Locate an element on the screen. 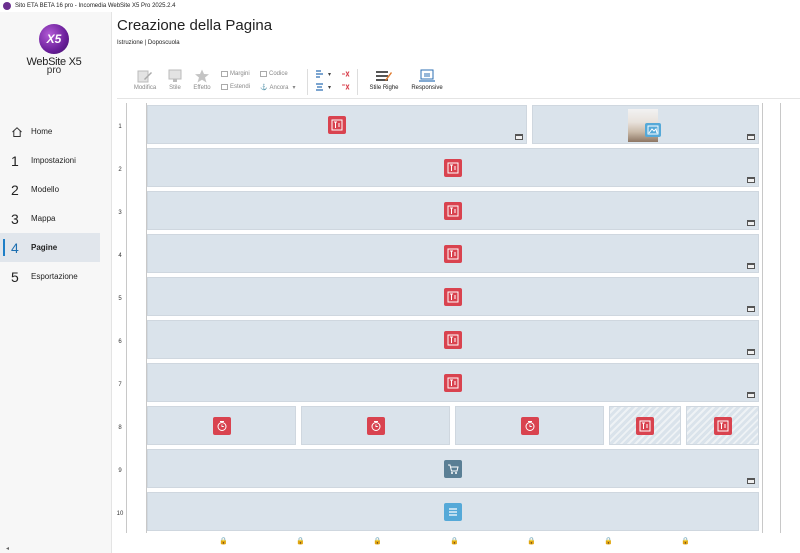 The image size is (800, 553). chevron-down-icon: ▾ is located at coordinates (330, 74).